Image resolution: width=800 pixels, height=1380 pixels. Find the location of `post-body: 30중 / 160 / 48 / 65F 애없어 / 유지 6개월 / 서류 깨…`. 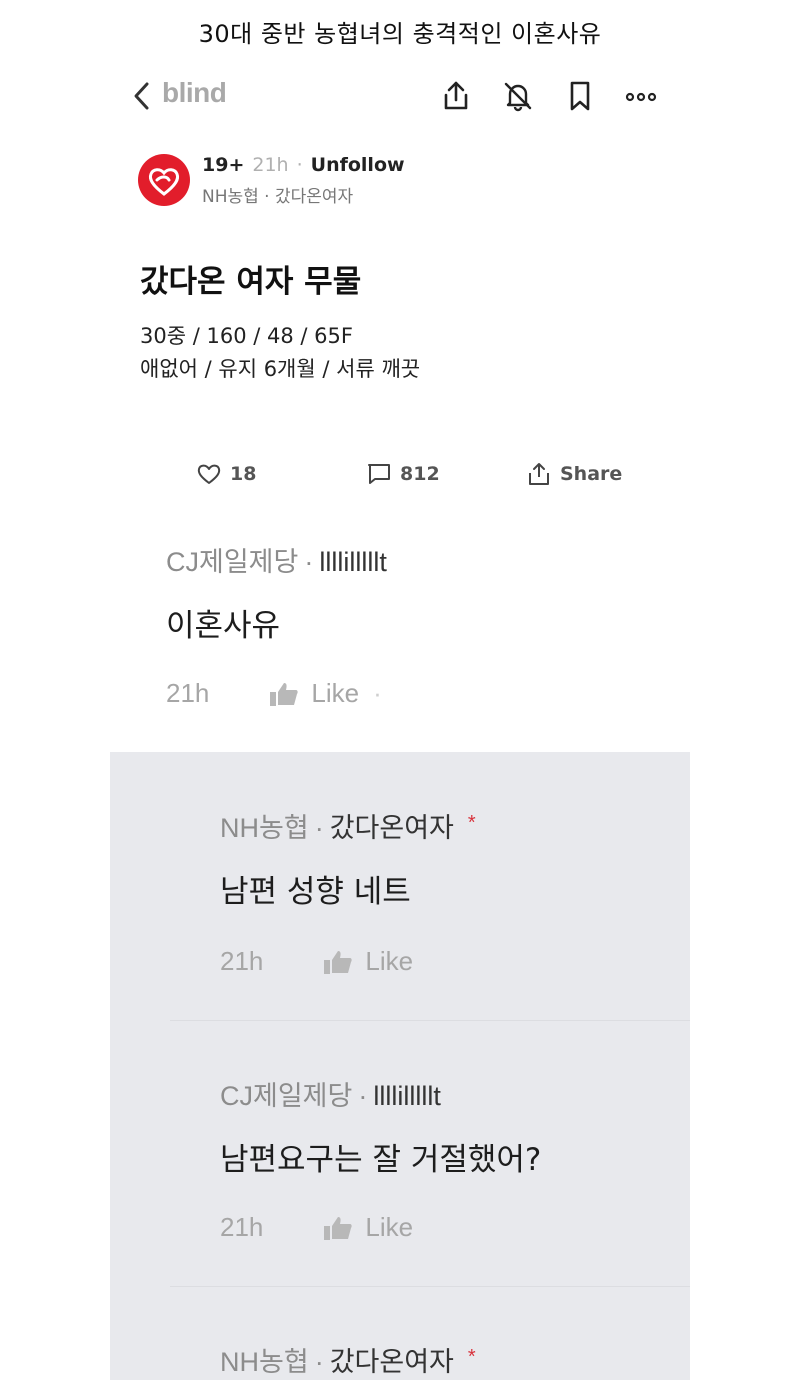

post-body: 30중 / 160 / 48 / 65F 애없어 / 유지 6개월 / 서류 깨… is located at coordinates (280, 353).